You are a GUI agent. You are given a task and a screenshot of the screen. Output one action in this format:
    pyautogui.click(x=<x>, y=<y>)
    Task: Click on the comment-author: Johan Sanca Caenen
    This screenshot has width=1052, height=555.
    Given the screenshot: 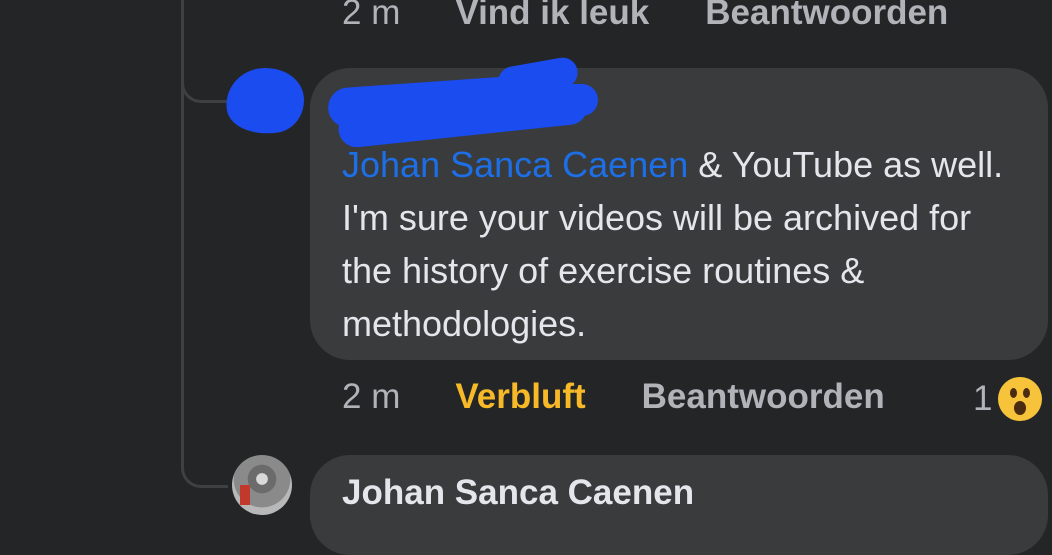 What is the action you would take?
    pyautogui.click(x=518, y=493)
    